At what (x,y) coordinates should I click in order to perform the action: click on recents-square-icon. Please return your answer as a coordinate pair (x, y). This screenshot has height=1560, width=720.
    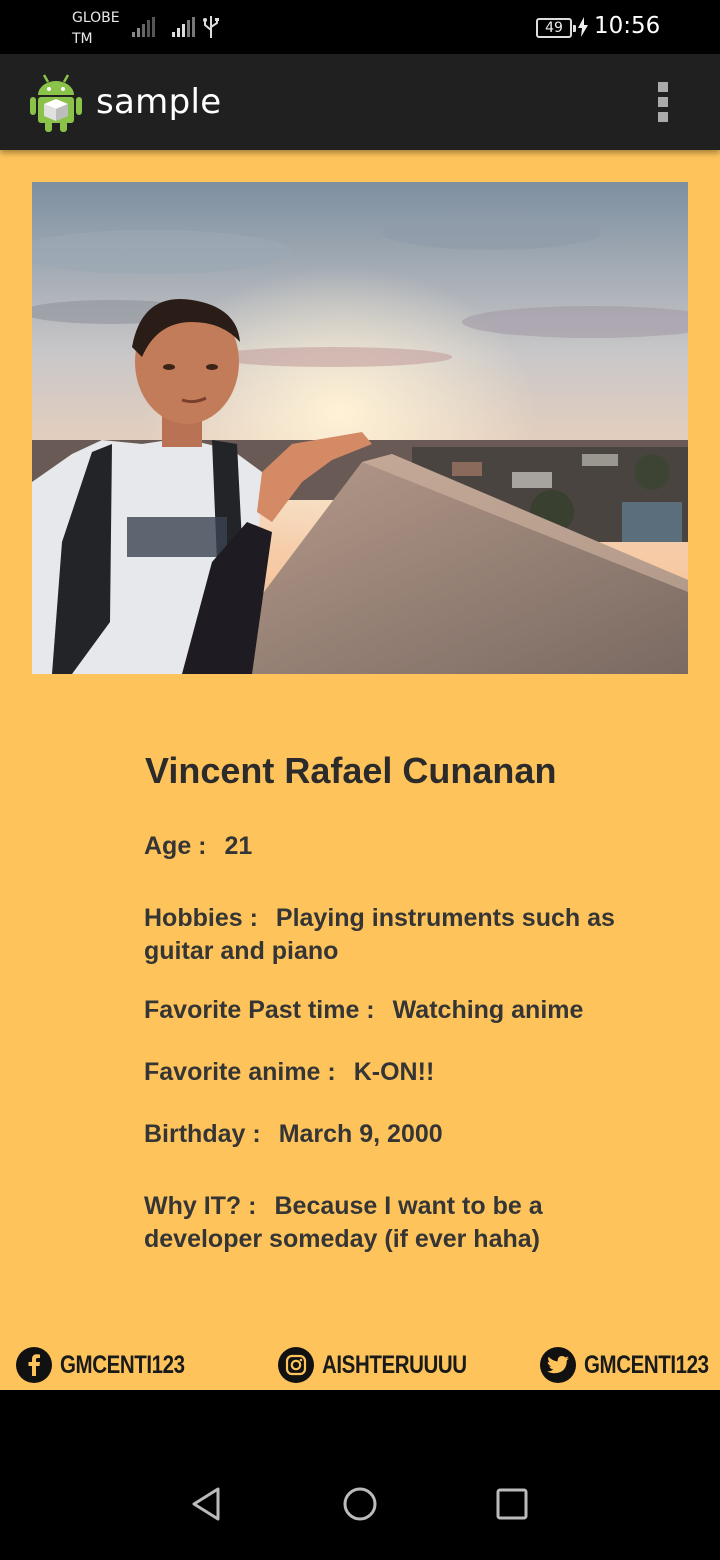
    Looking at the image, I should click on (512, 1504).